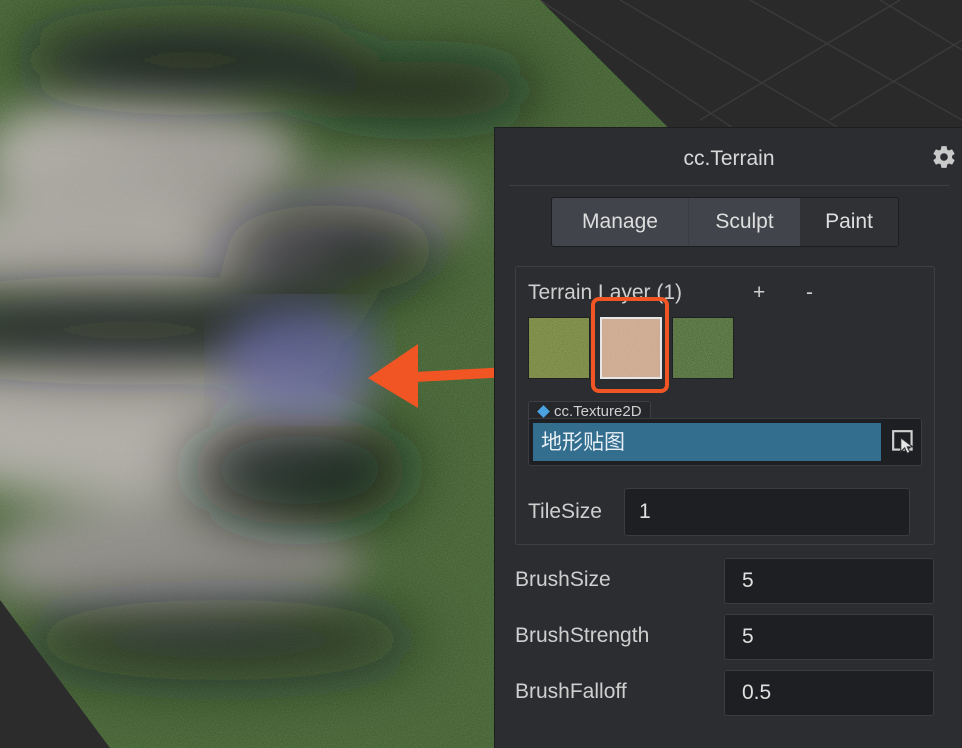  What do you see at coordinates (707, 442) in the screenshot?
I see `texture-asset-value: 地形贴图` at bounding box center [707, 442].